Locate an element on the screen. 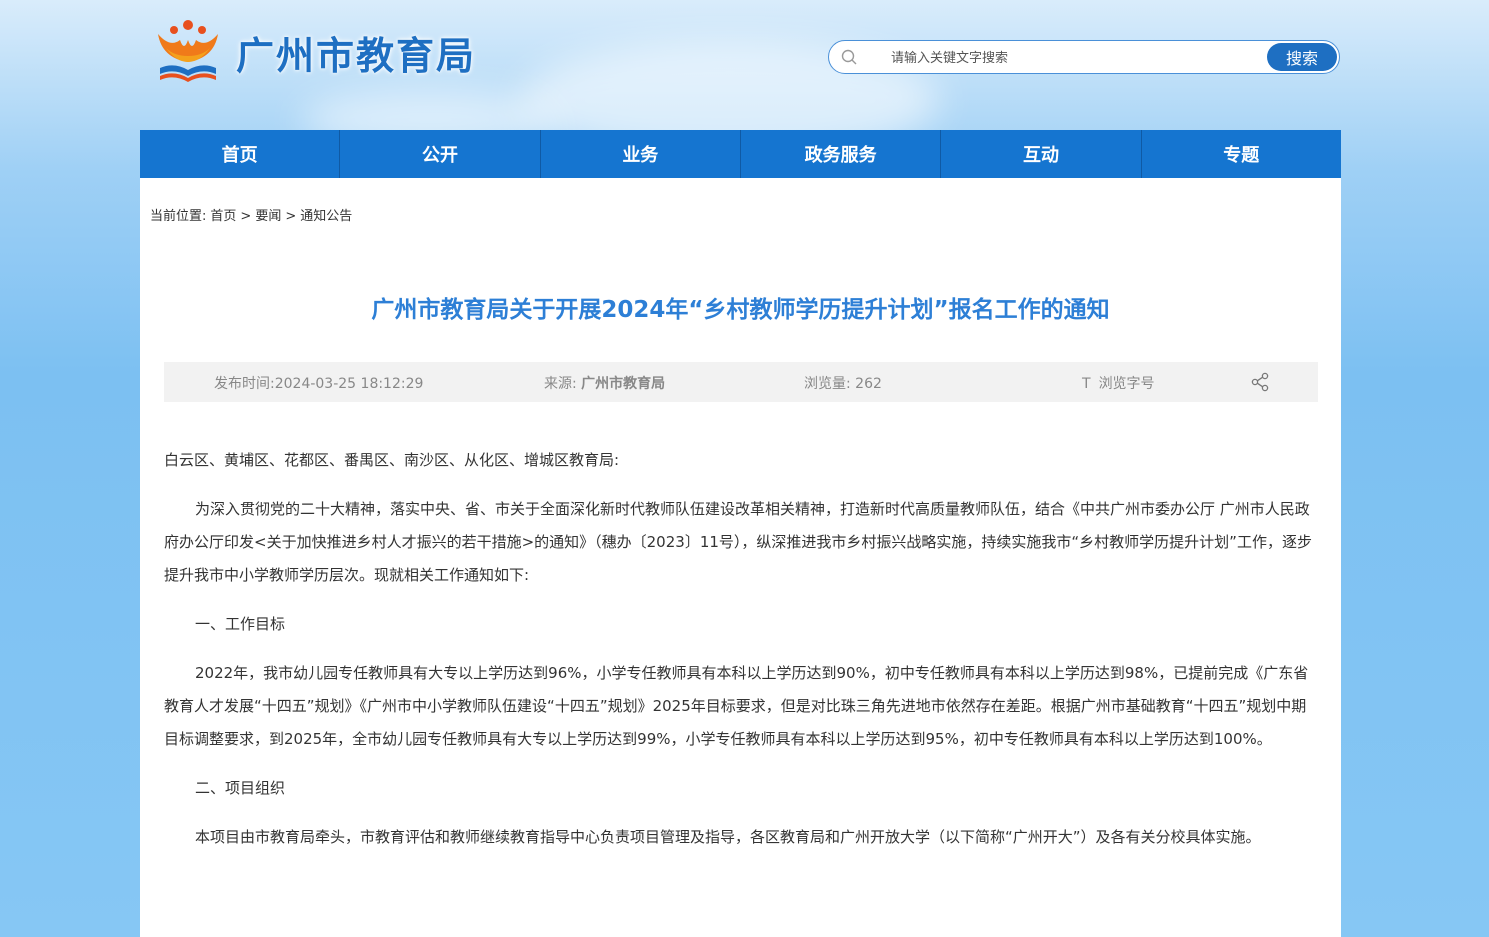 The height and width of the screenshot is (937, 1489). site-header: 广州市教育局 搜索 is located at coordinates (740, 65).